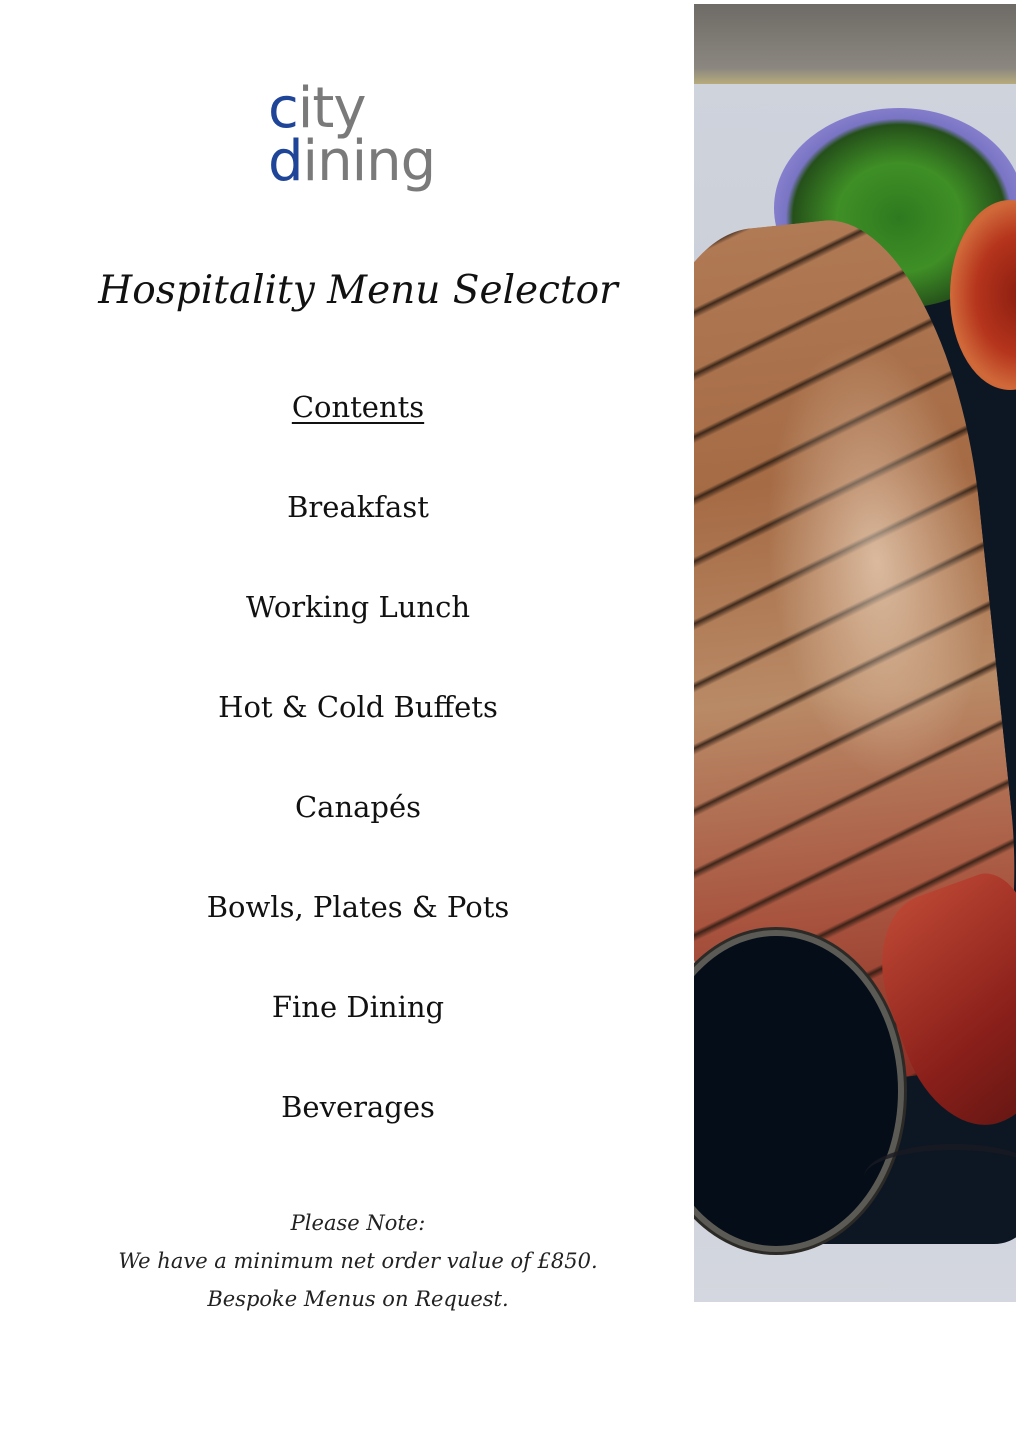 Image resolution: width=1020 pixels, height=1442 pixels. I want to click on contents-item-fine-dining: Fine Dining, so click(358, 1034).